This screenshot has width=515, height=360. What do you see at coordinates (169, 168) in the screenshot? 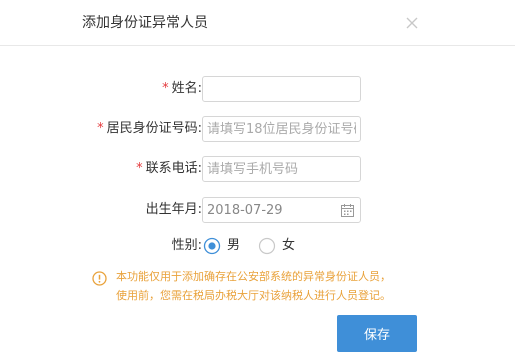
I see `phone-label: * 联系电话:` at bounding box center [169, 168].